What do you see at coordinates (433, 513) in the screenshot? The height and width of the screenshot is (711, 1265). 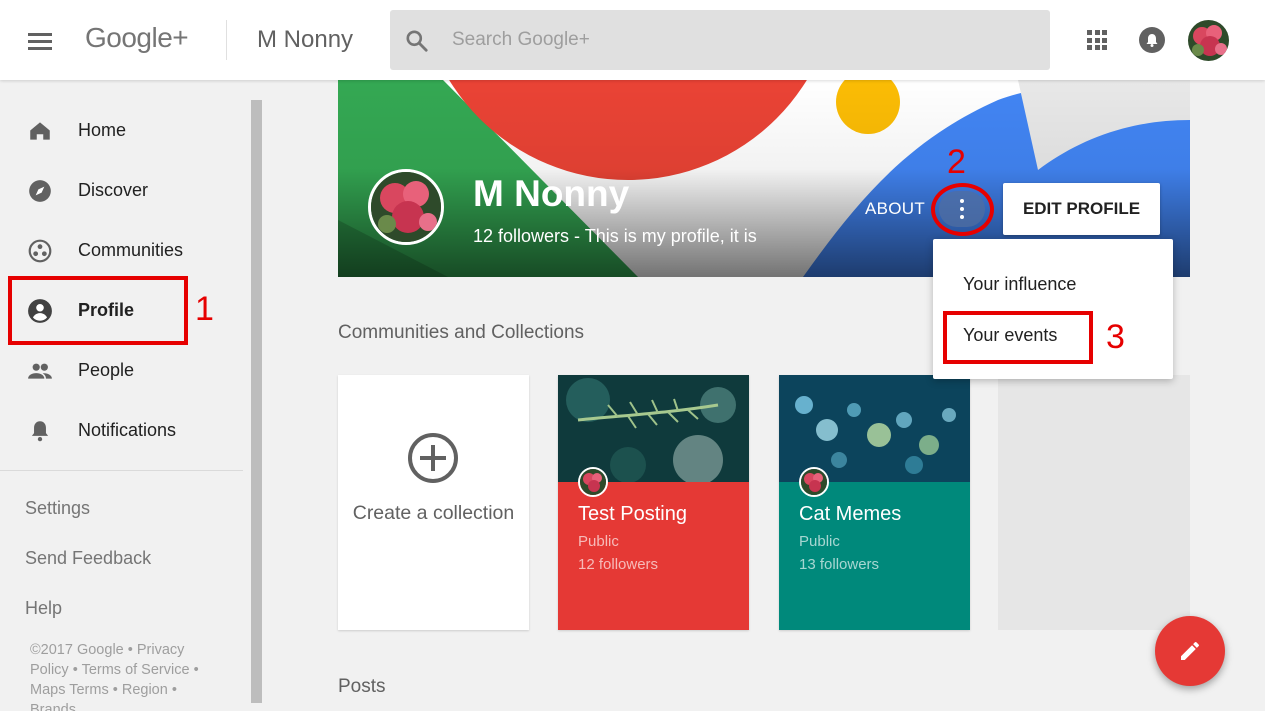 I see `create-collection-label: Create a collection` at bounding box center [433, 513].